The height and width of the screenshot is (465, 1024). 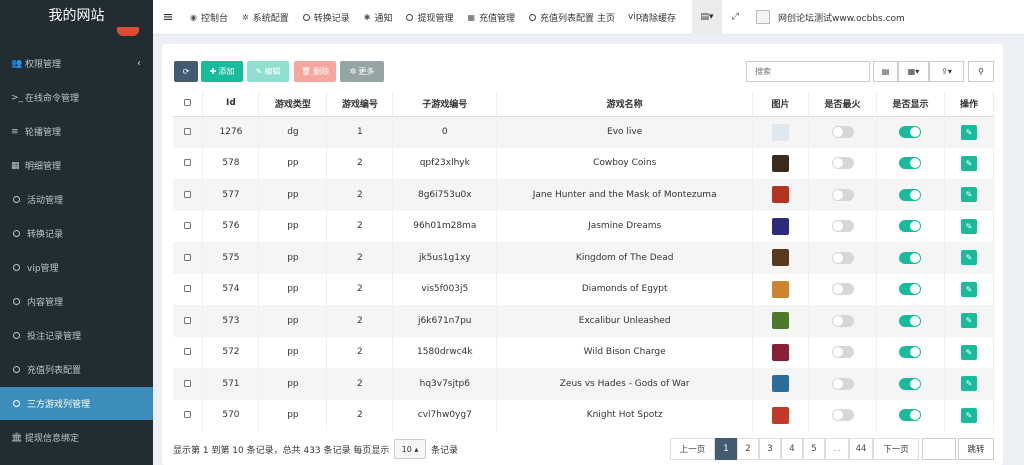 What do you see at coordinates (362, 71) in the screenshot?
I see `more-button: ✲ 更多` at bounding box center [362, 71].